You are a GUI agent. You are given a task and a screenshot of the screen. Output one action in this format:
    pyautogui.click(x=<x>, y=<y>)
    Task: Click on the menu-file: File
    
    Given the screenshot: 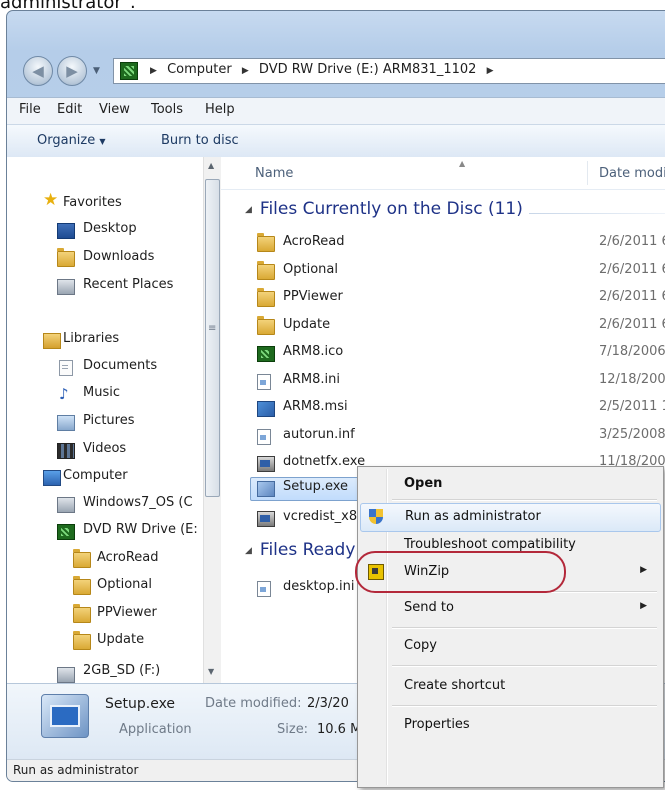 What is the action you would take?
    pyautogui.click(x=30, y=109)
    